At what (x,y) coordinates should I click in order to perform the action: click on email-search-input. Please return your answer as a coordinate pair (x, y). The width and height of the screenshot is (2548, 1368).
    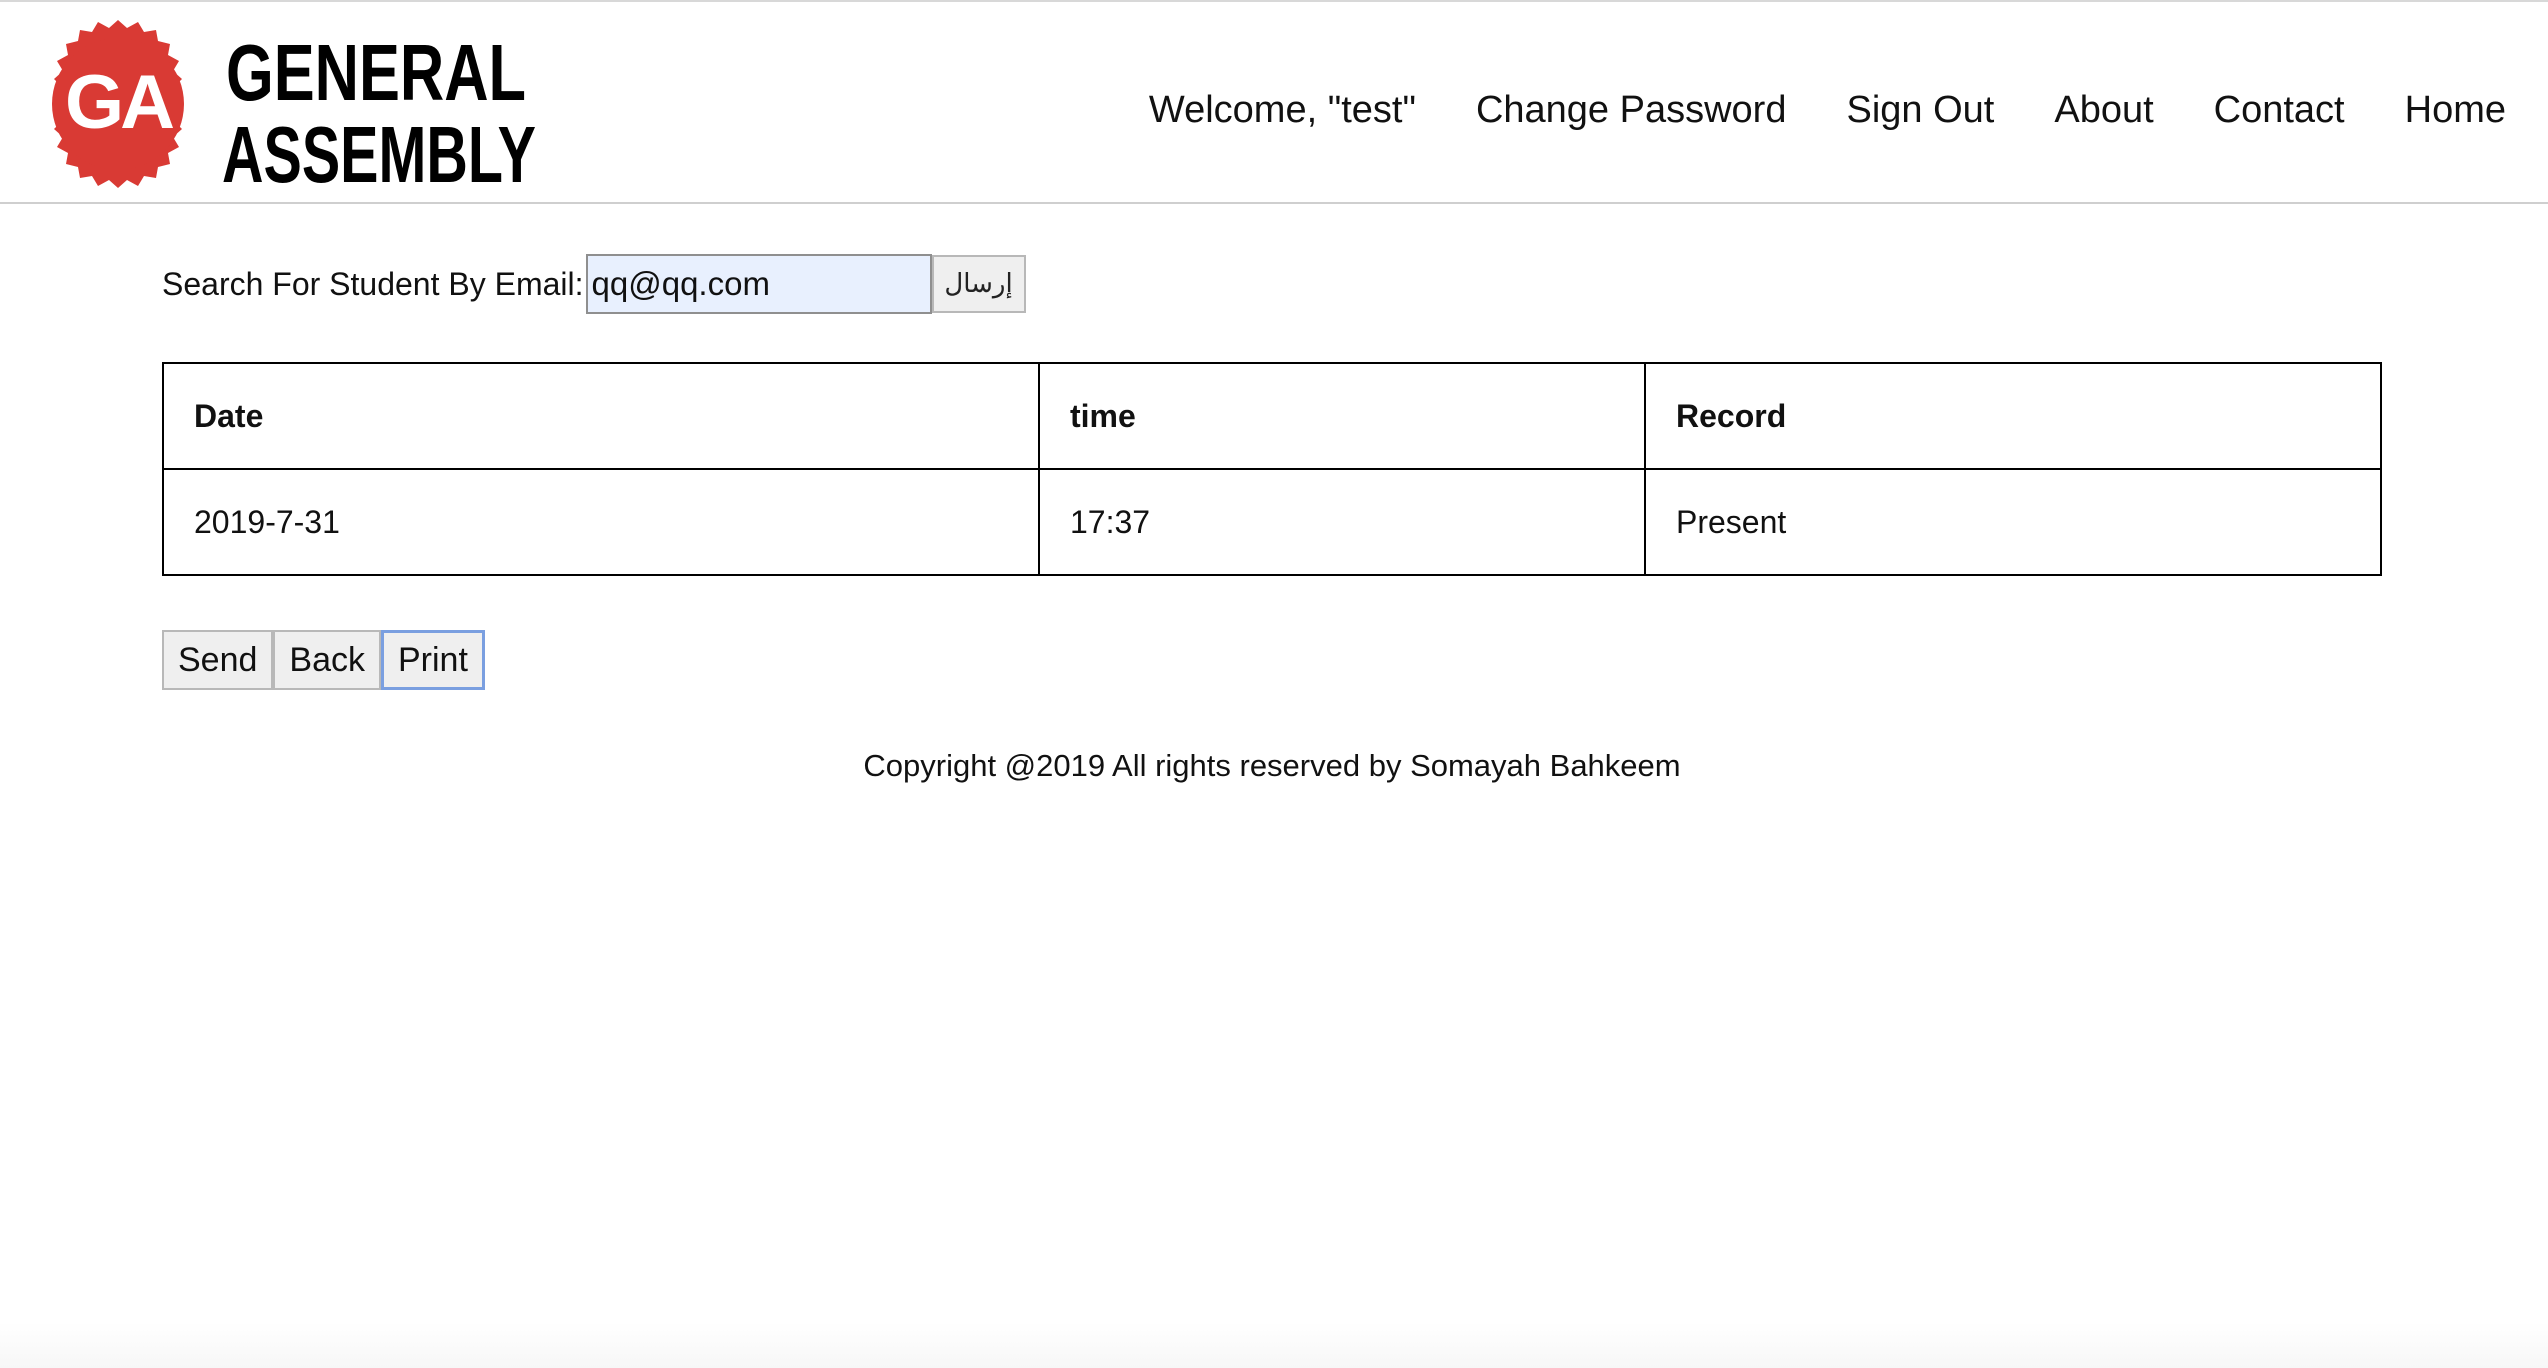
    Looking at the image, I should click on (758, 284).